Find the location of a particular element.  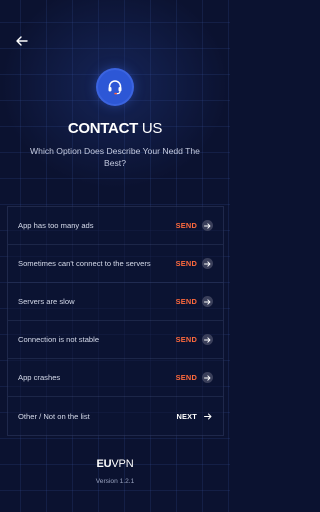

option-row-not-stable: Connection is not stable SEND is located at coordinates (115, 340).